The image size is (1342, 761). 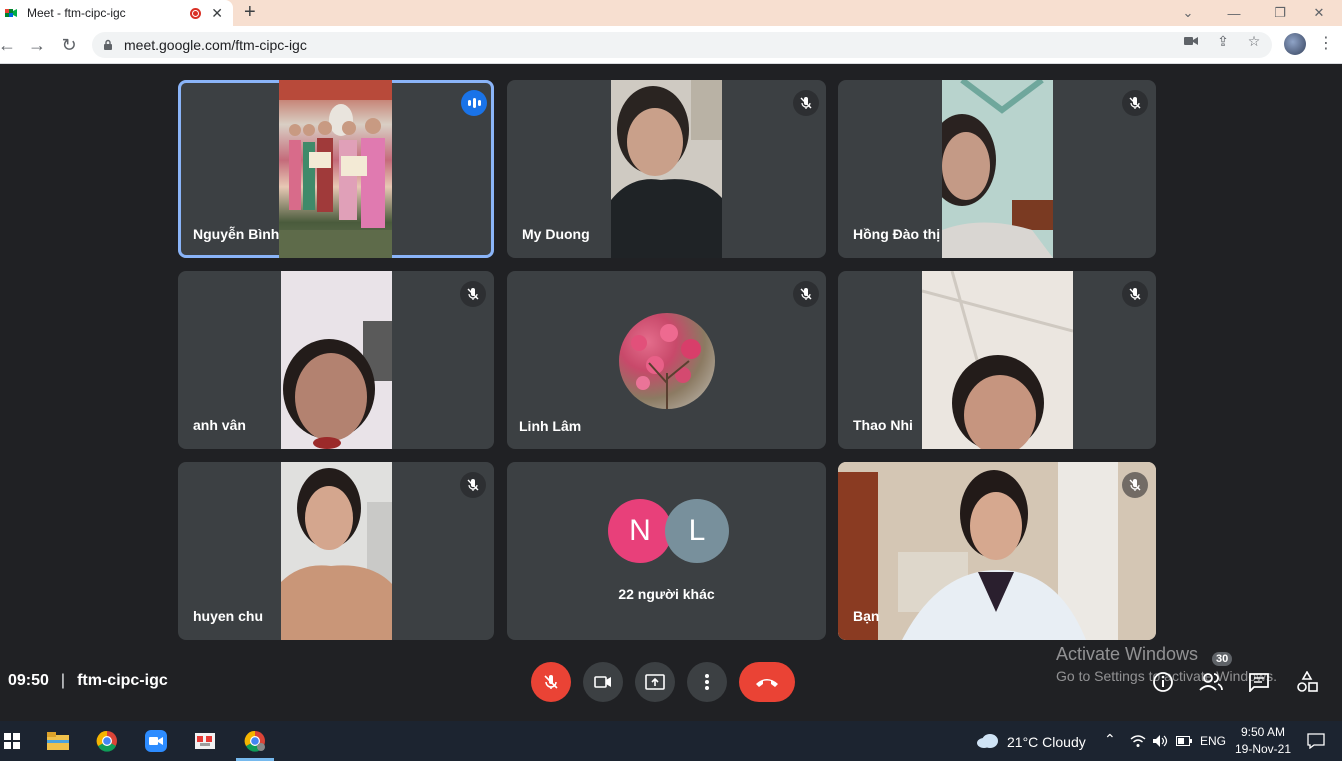 I want to click on activities-button, so click(x=1307, y=682).